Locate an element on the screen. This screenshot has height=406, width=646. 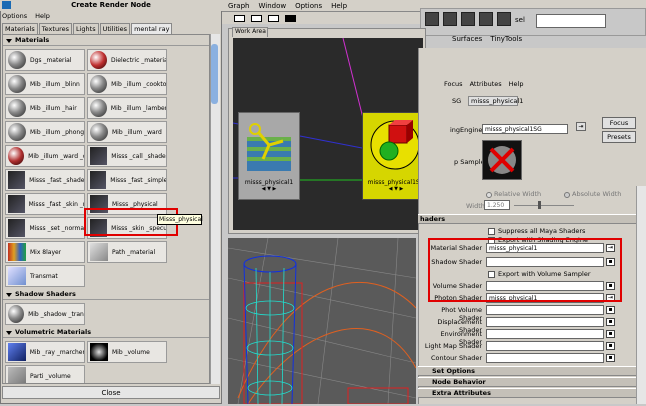
node-button: Mib _shadow _transp is located at coordinates (45, 314).